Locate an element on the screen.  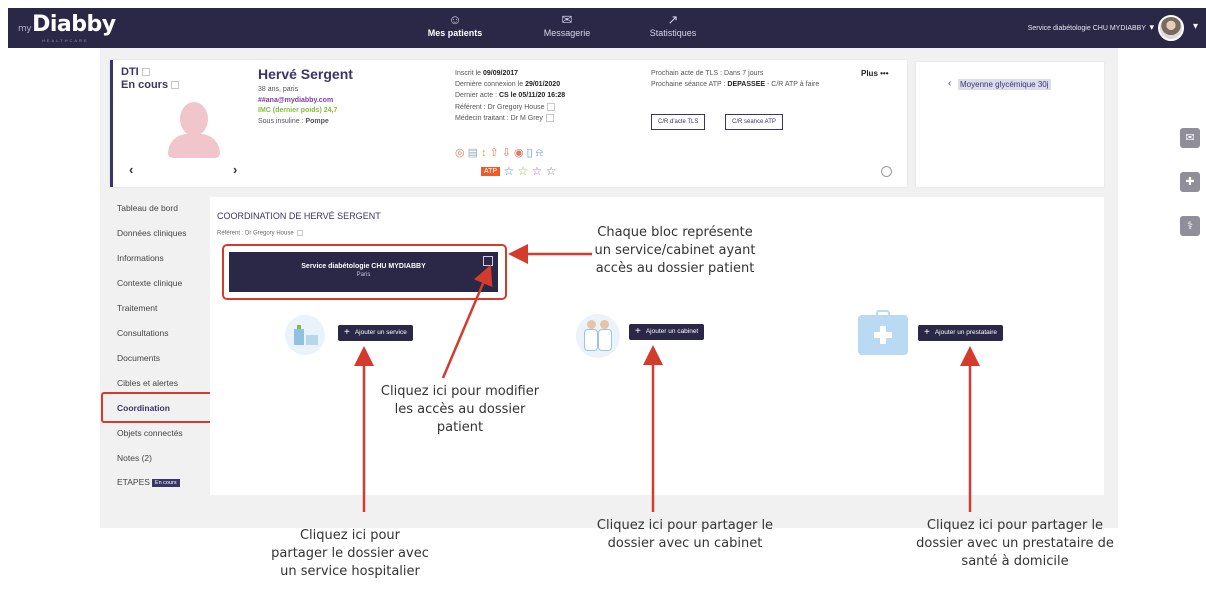
annotation-line: santé à domicile is located at coordinates (1015, 561).